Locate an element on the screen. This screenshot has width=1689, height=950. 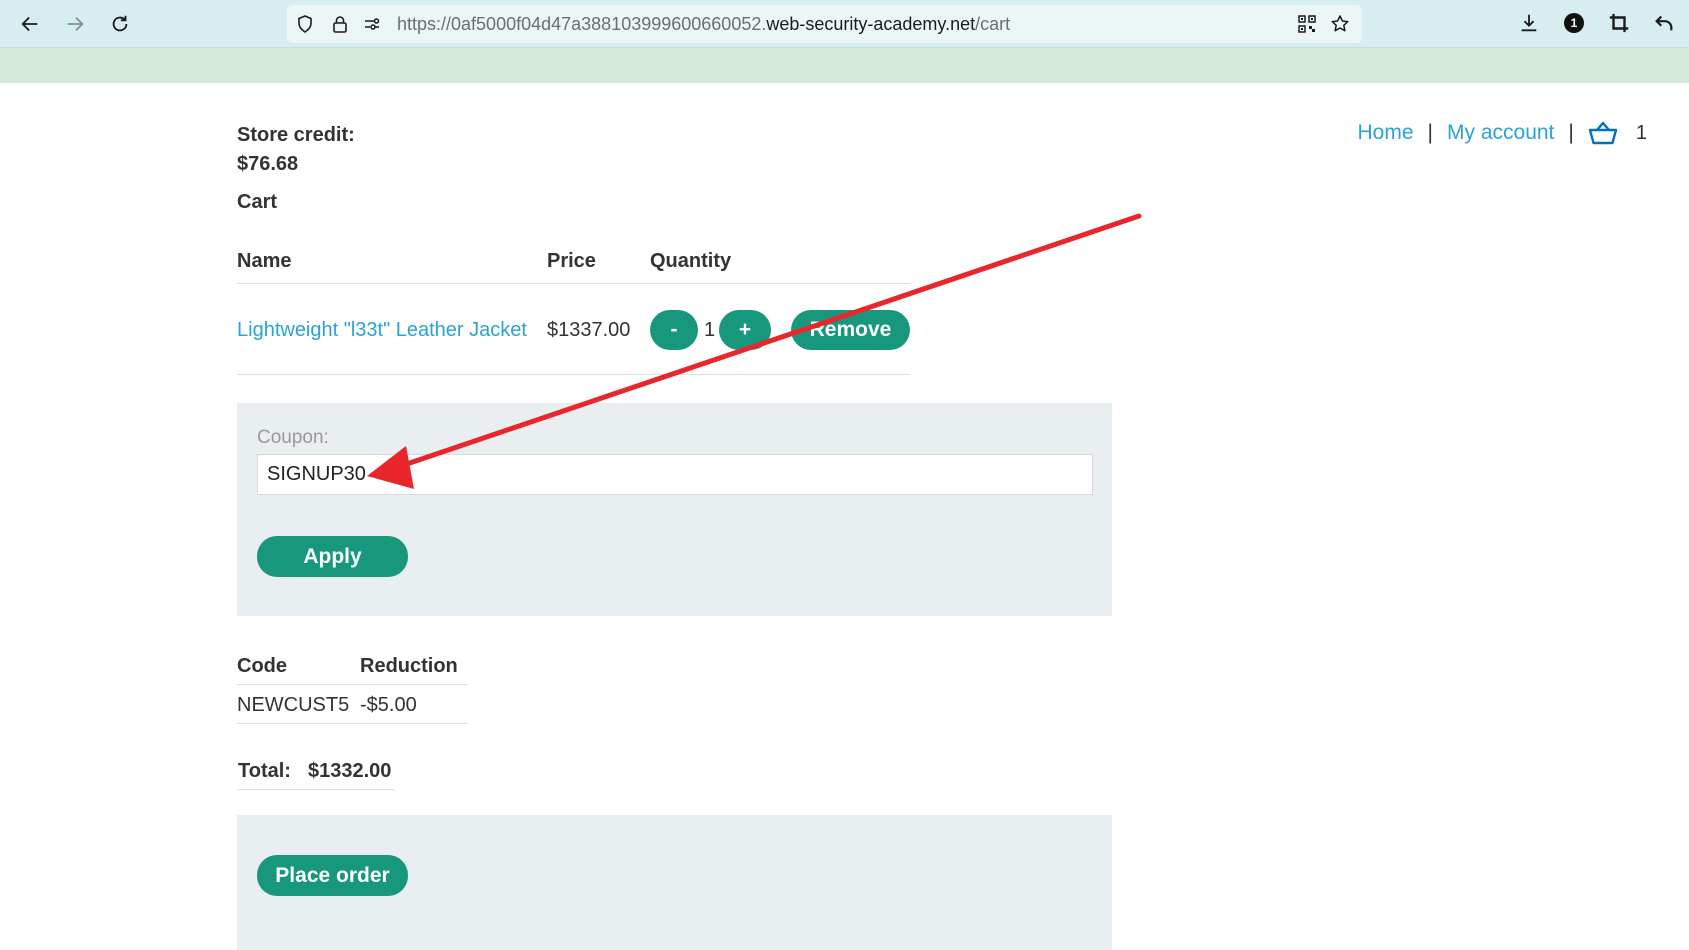
crop-tool-button is located at coordinates (1619, 23).